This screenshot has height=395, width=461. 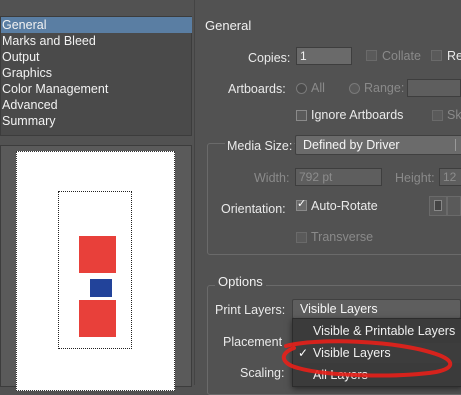 I want to click on height-input: 12, so click(x=450, y=177).